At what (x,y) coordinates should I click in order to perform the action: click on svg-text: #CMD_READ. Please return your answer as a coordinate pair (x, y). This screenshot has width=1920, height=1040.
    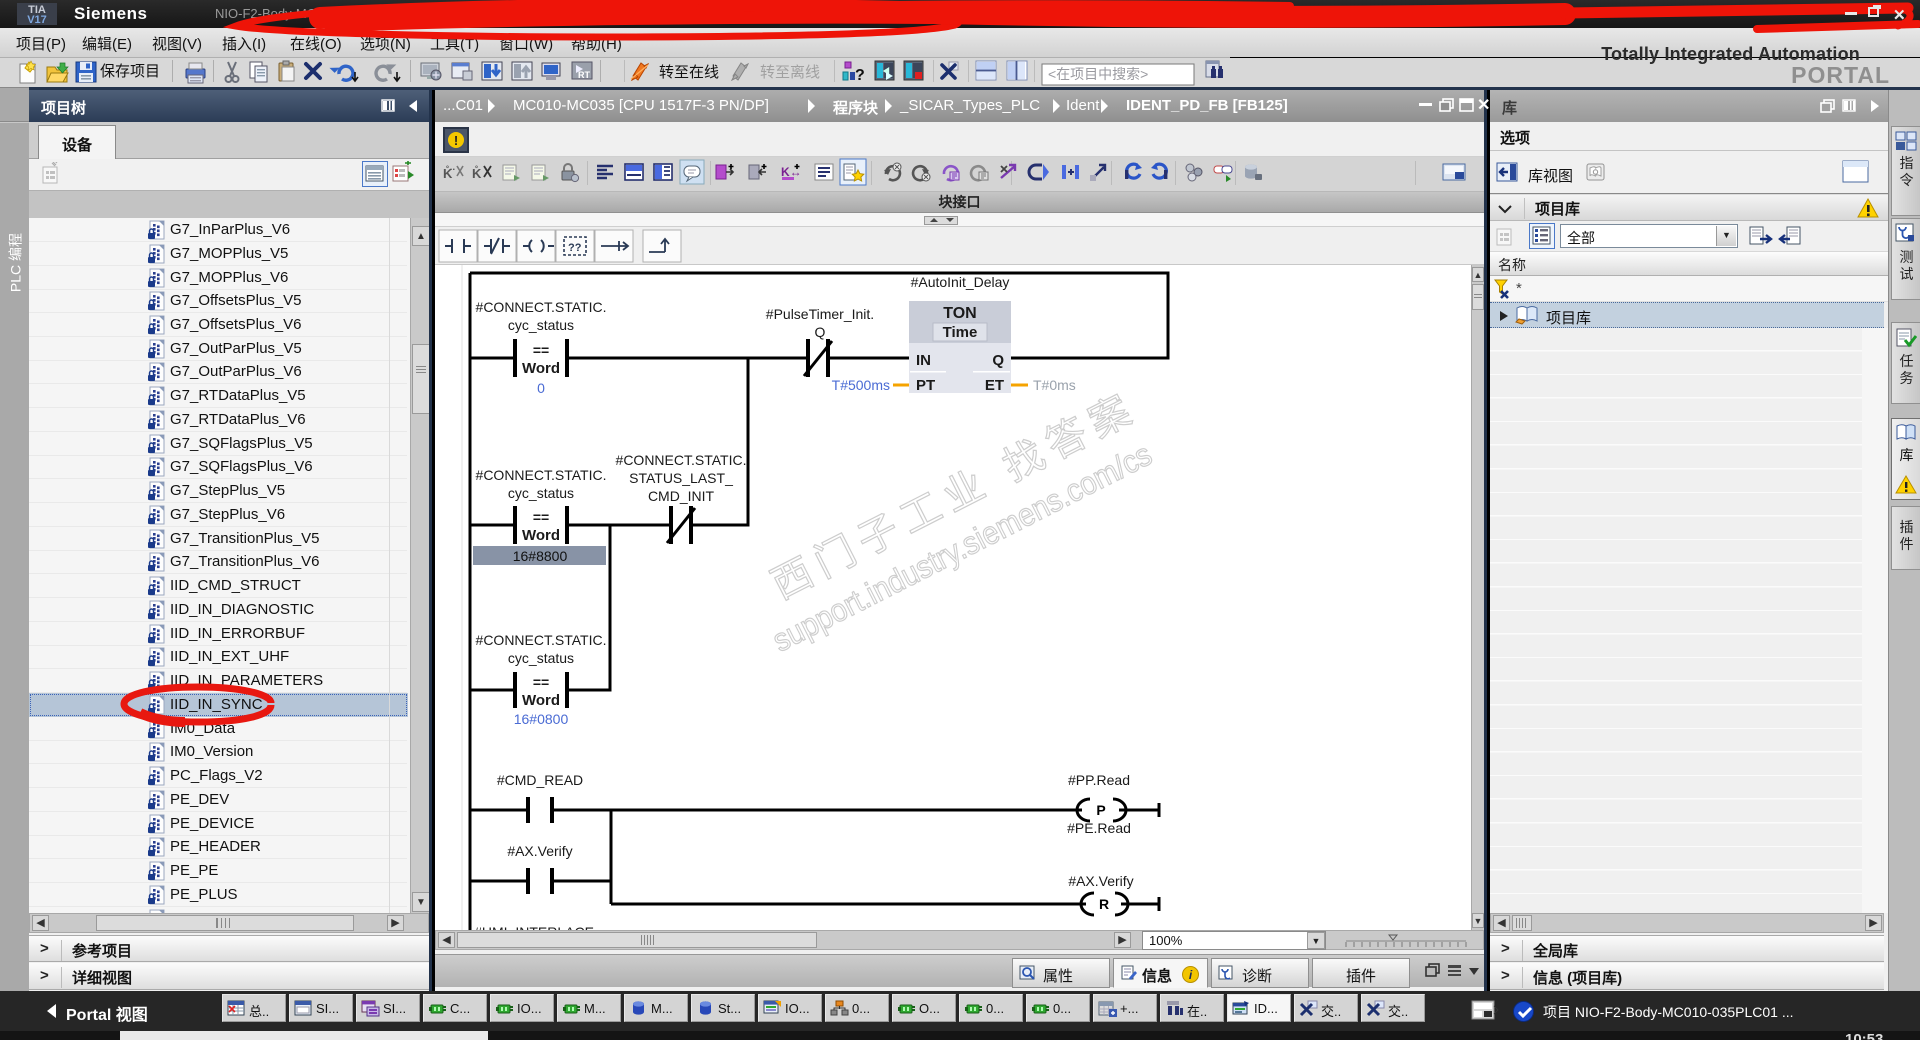
    Looking at the image, I should click on (540, 780).